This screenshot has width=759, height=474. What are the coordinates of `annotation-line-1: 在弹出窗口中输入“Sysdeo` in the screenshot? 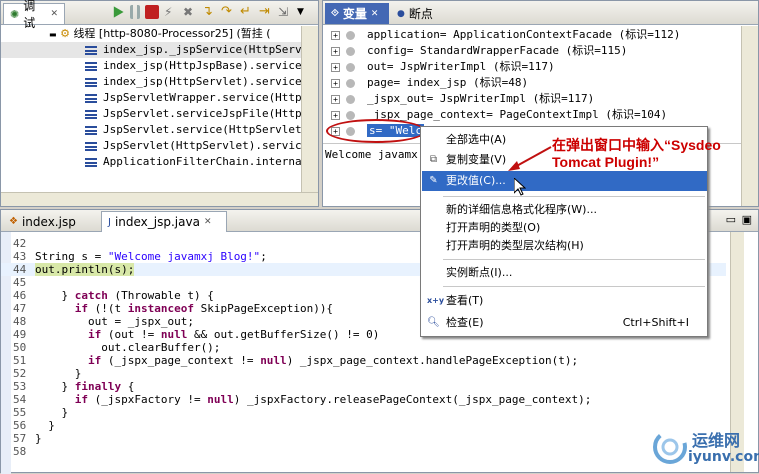 It's located at (636, 145).